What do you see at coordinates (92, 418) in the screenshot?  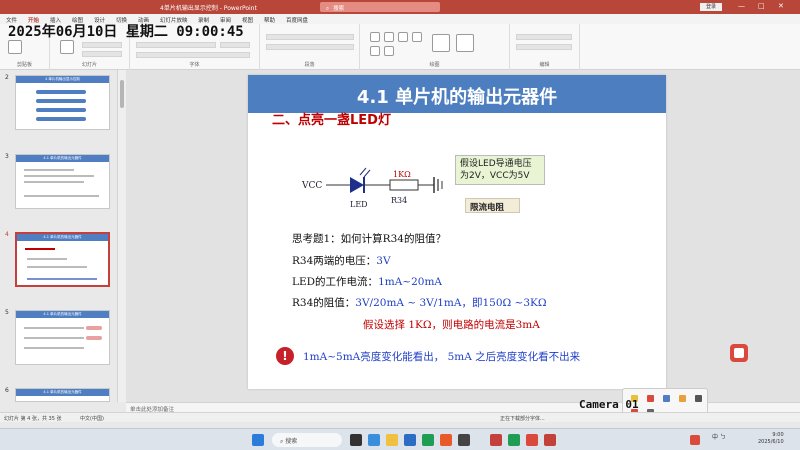 I see `language-status: 中文(中国)` at bounding box center [92, 418].